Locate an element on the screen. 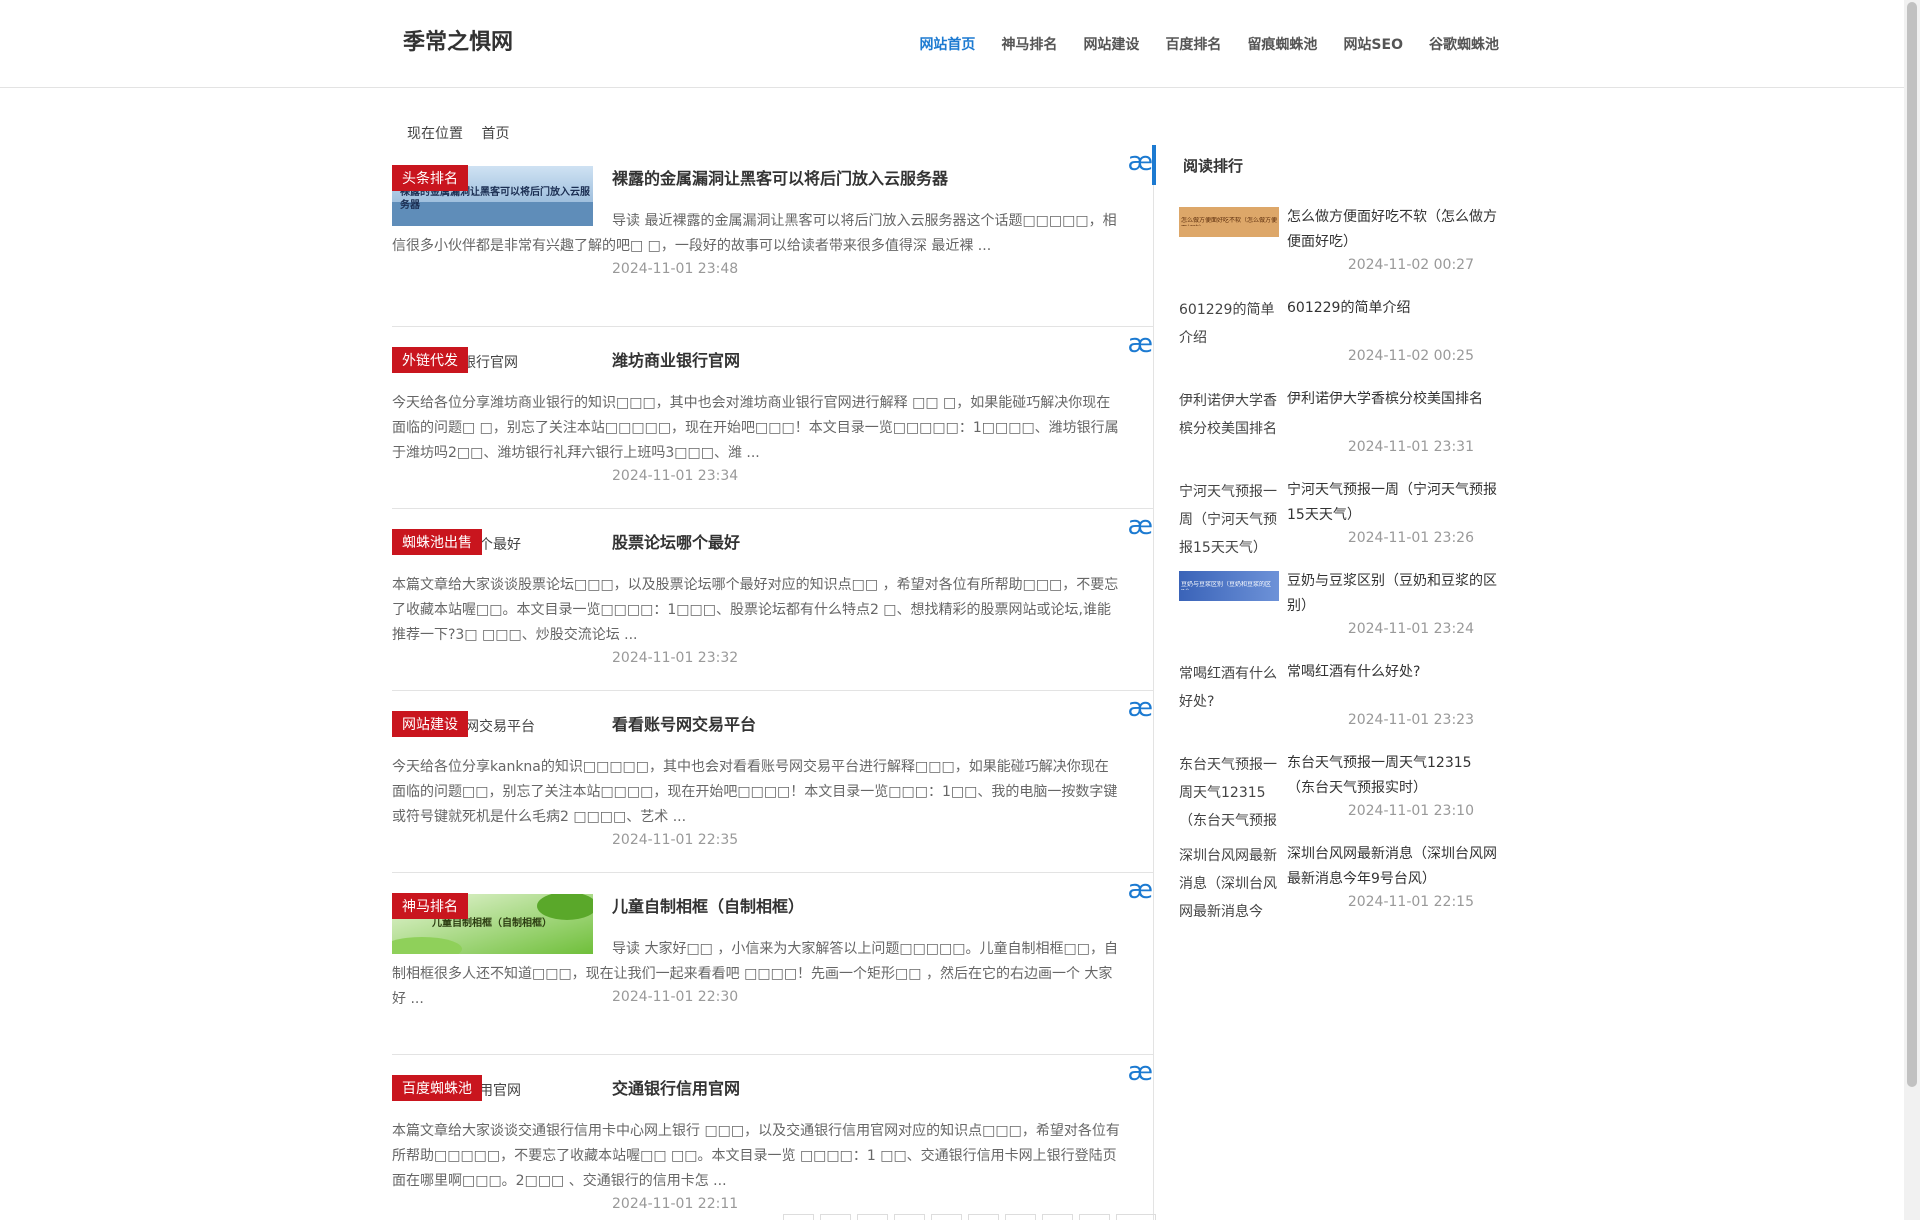 The image size is (1920, 1220). category-tag: 神马排名 is located at coordinates (430, 906).